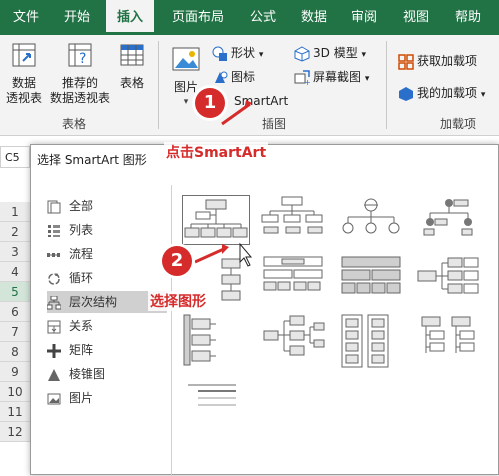 Image resolution: width=499 pixels, height=476 pixels. Describe the element at coordinates (216, 152) in the screenshot. I see `step1-label: 点击SmartArt` at that location.